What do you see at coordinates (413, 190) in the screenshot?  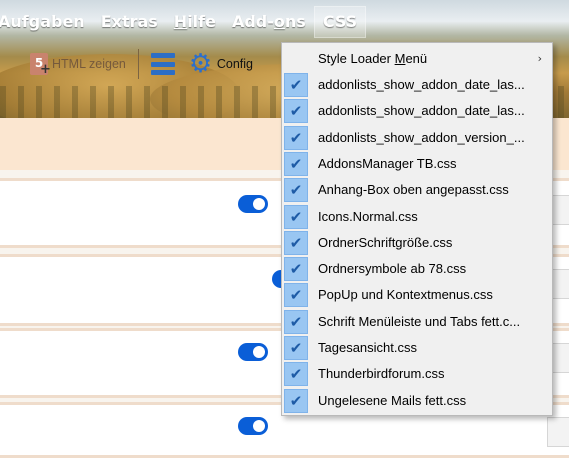 I see `css-style-item-label: Anhang-Box oben angepasst.css` at bounding box center [413, 190].